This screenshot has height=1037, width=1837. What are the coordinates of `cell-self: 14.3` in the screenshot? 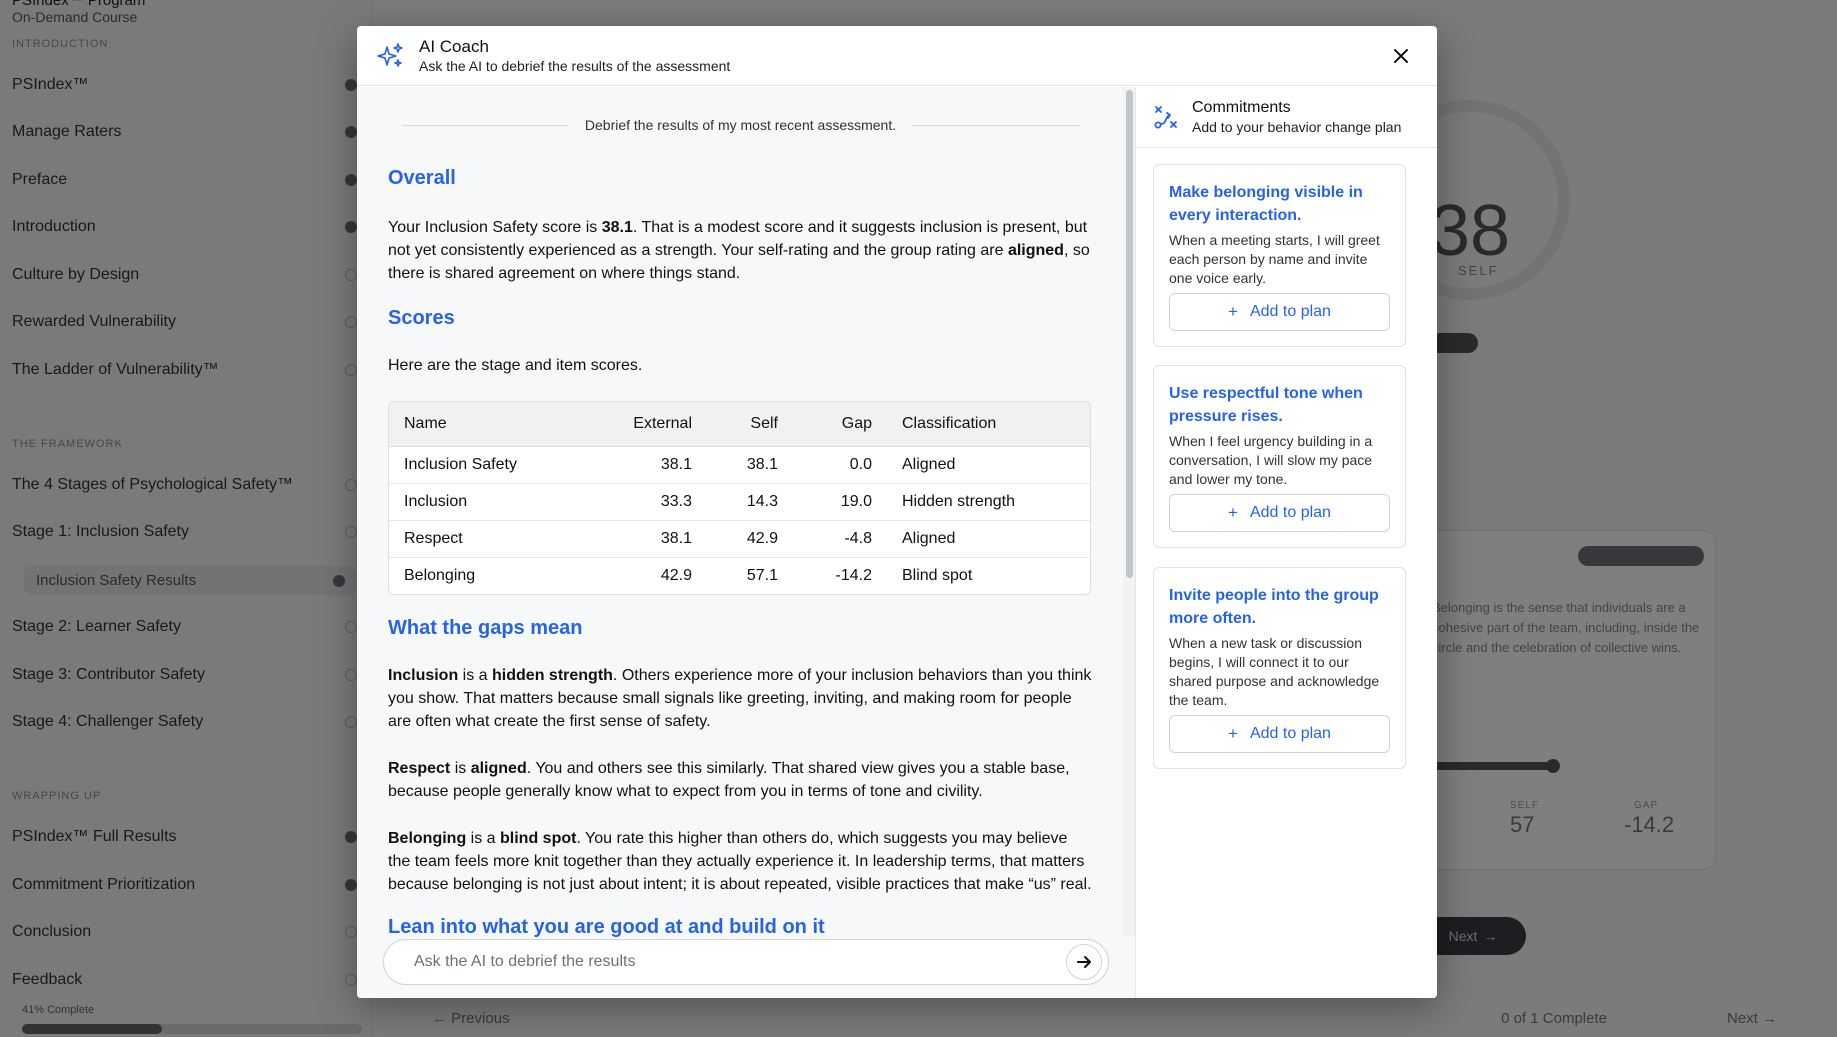 It's located at (750, 501).